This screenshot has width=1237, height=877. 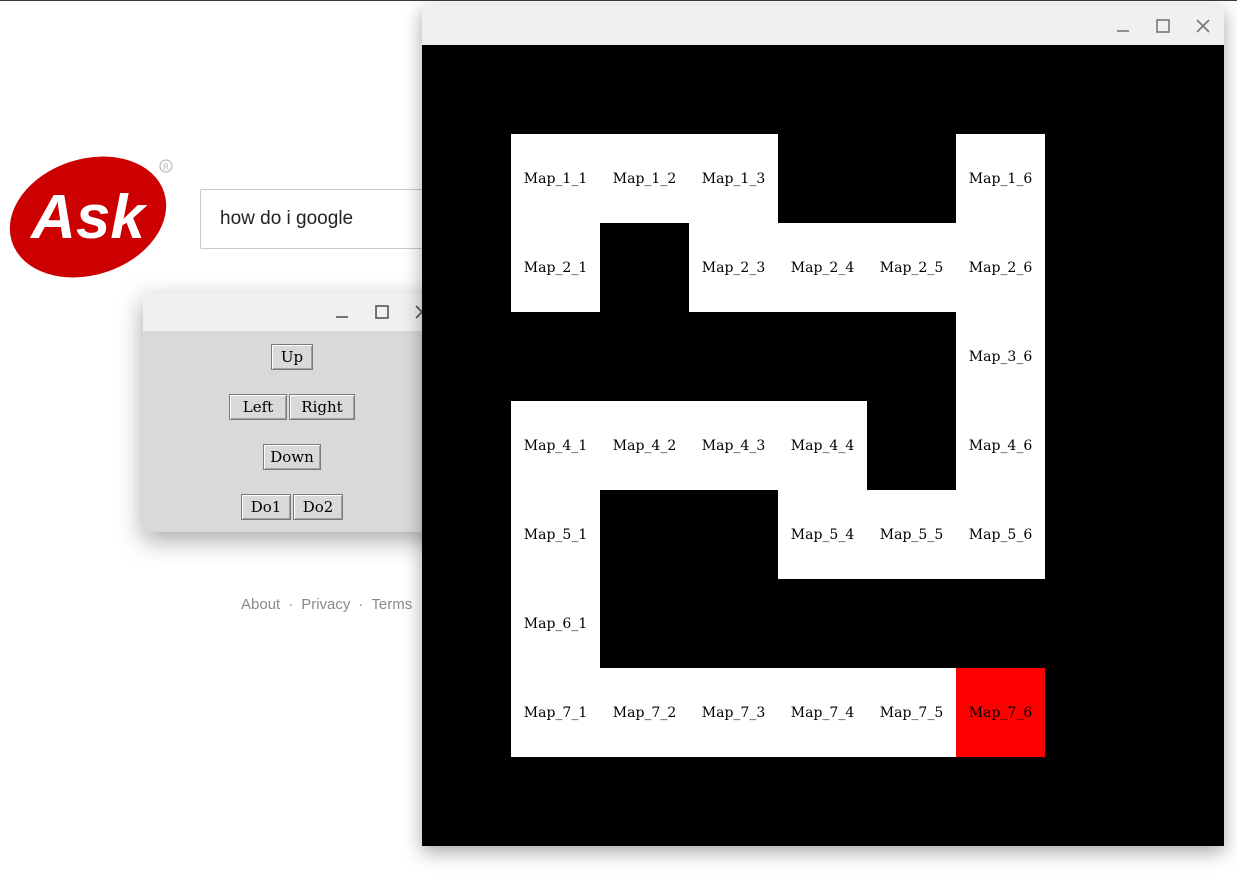 I want to click on search-input, so click(x=330, y=219).